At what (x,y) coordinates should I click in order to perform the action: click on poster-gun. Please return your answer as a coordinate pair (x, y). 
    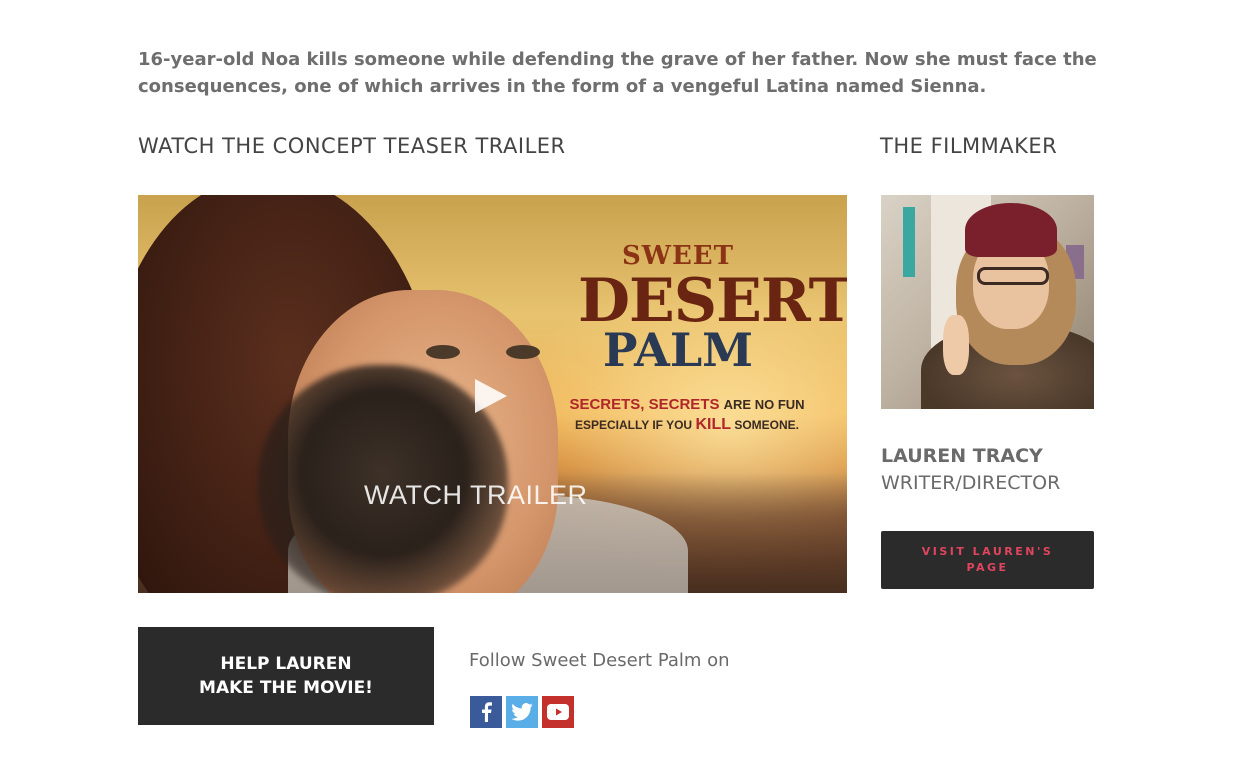
    Looking at the image, I should click on (383, 479).